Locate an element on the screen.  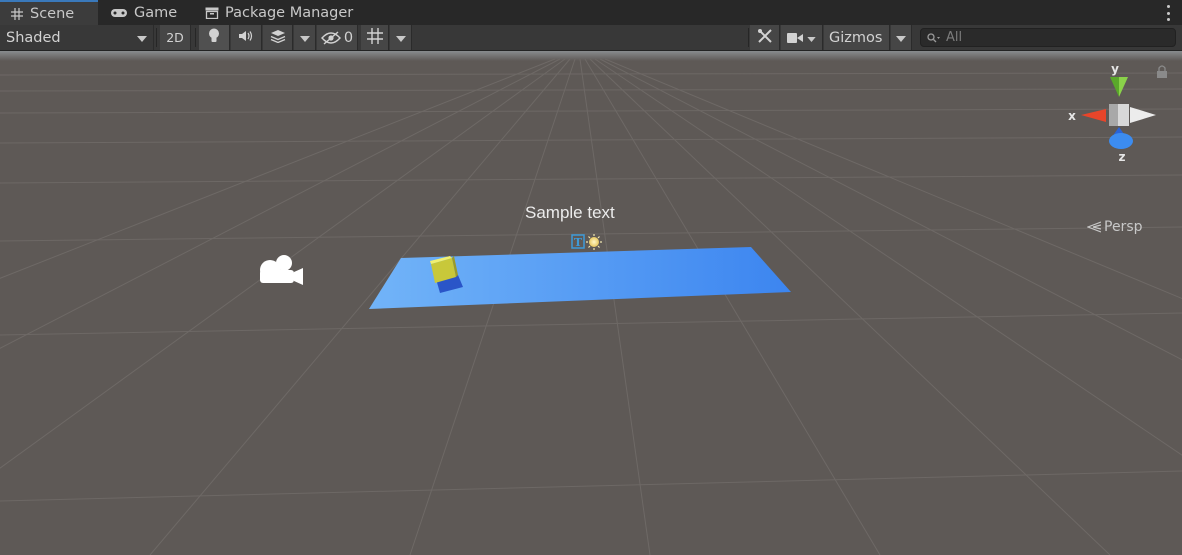
speaker-icon is located at coordinates (246, 38).